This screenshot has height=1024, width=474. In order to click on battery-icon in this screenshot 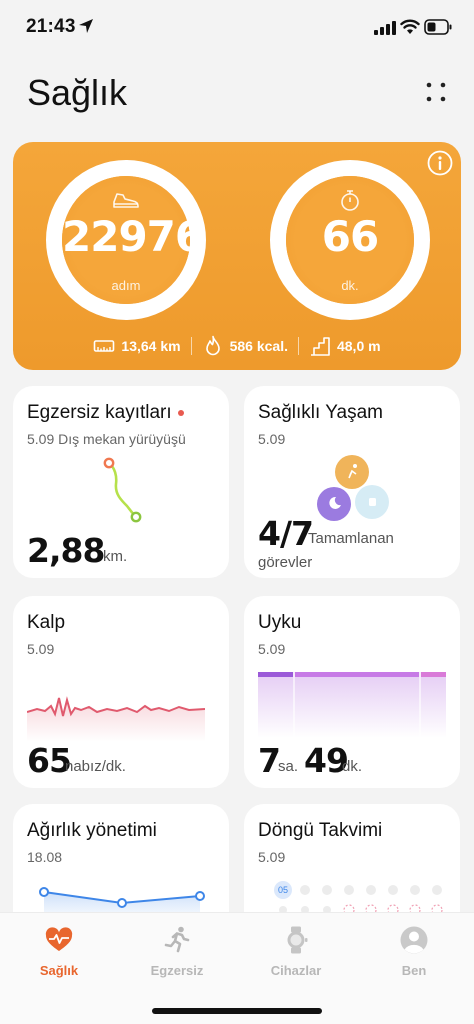, I will do `click(438, 27)`.